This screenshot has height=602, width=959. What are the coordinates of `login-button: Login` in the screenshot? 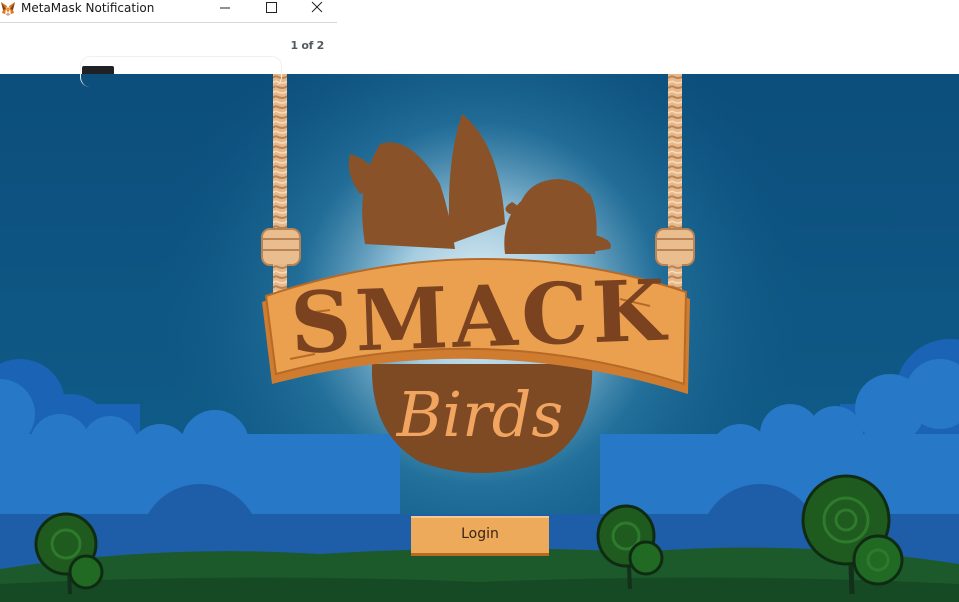 It's located at (480, 534).